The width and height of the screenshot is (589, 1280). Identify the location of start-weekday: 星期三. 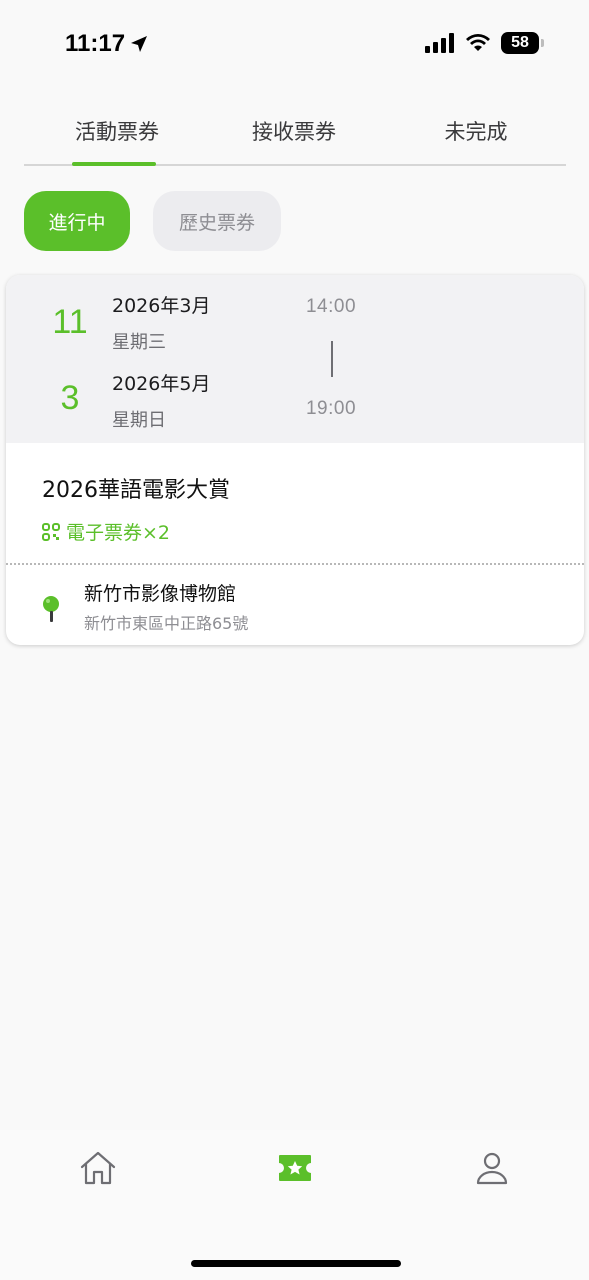
(139, 342).